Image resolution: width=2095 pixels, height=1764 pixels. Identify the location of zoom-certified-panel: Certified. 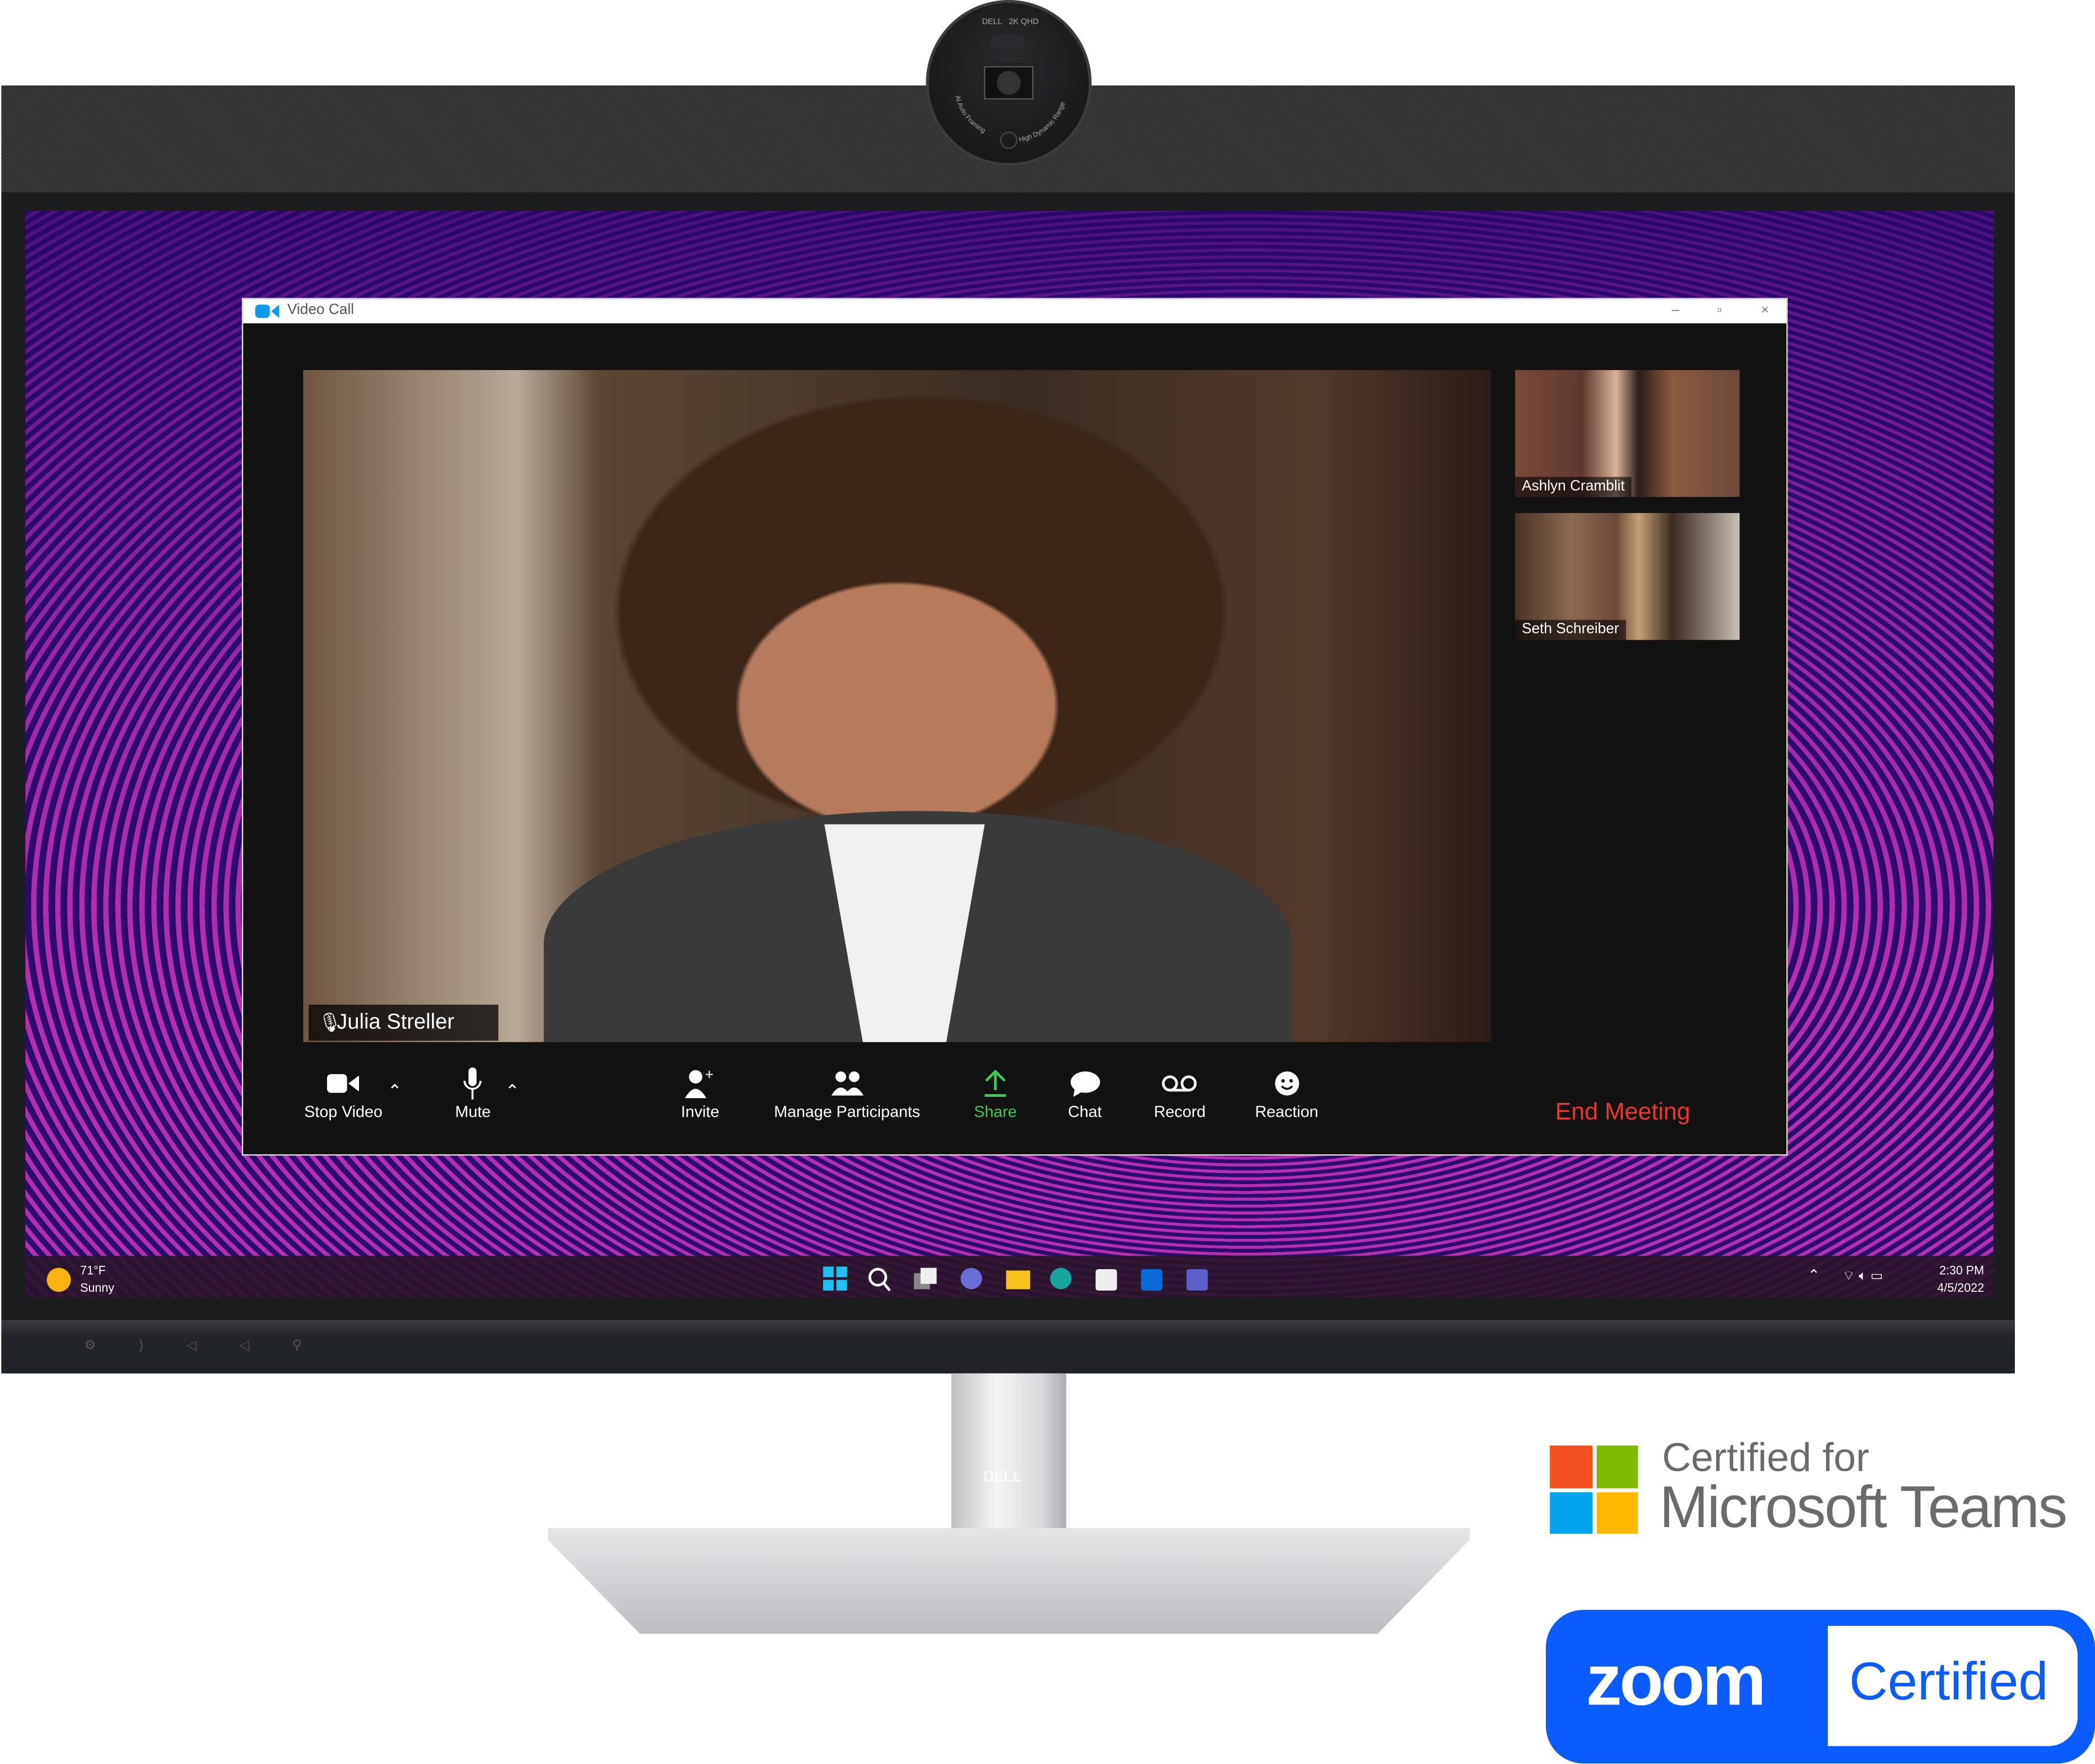
(1953, 1685).